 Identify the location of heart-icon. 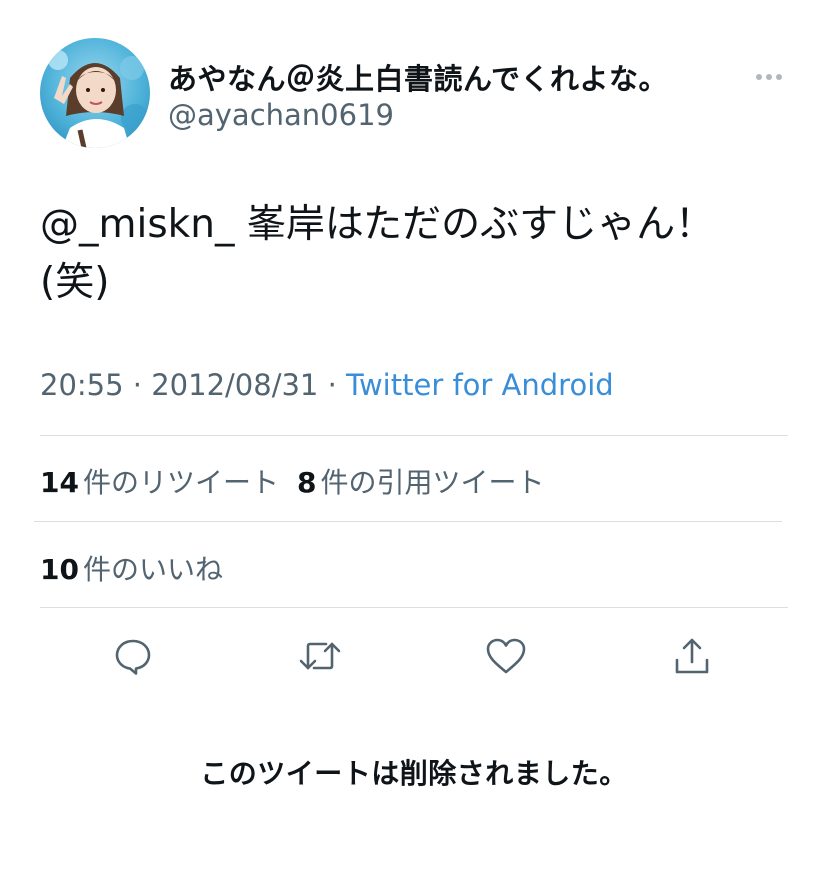
(506, 656).